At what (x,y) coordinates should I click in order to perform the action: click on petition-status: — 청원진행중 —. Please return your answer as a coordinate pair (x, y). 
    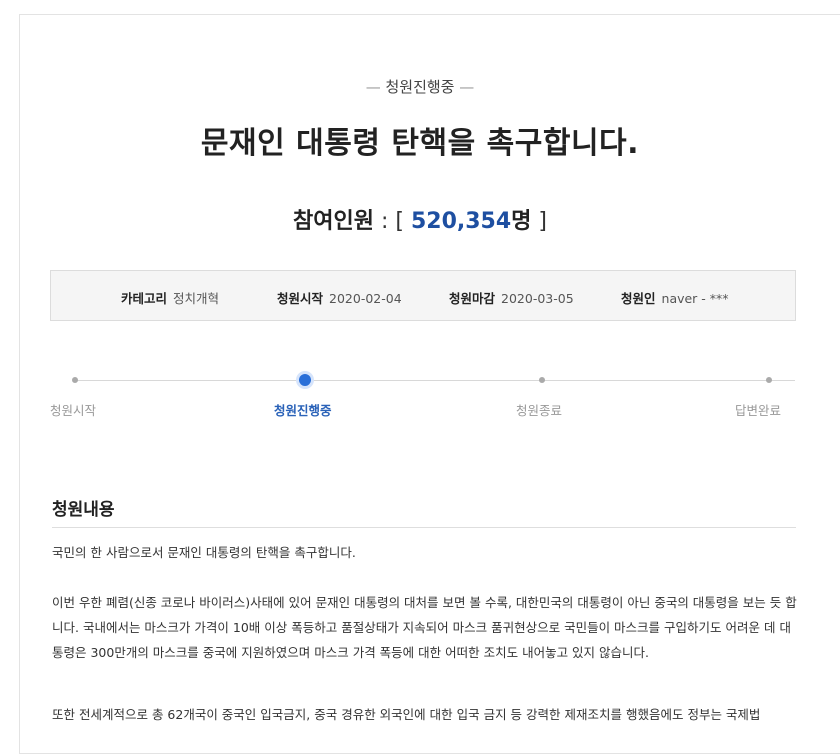
    Looking at the image, I should click on (420, 86).